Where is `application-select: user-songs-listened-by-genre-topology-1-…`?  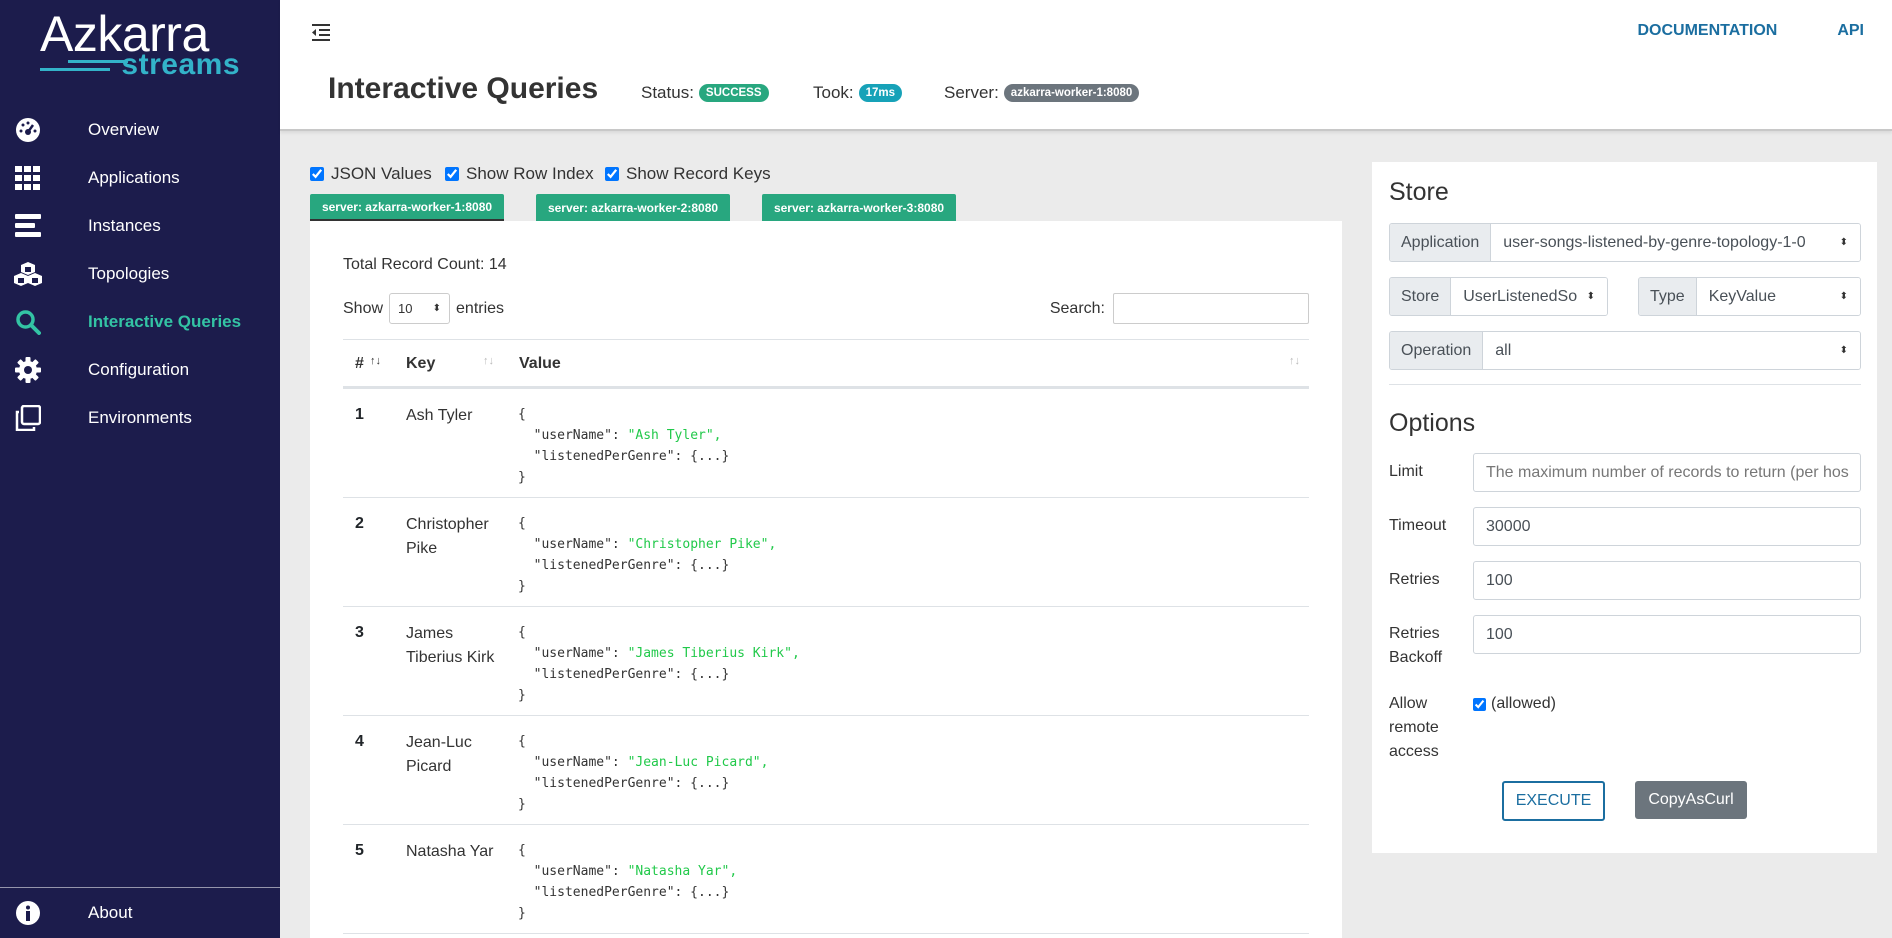
application-select: user-songs-listened-by-genre-topology-1-… is located at coordinates (1675, 242).